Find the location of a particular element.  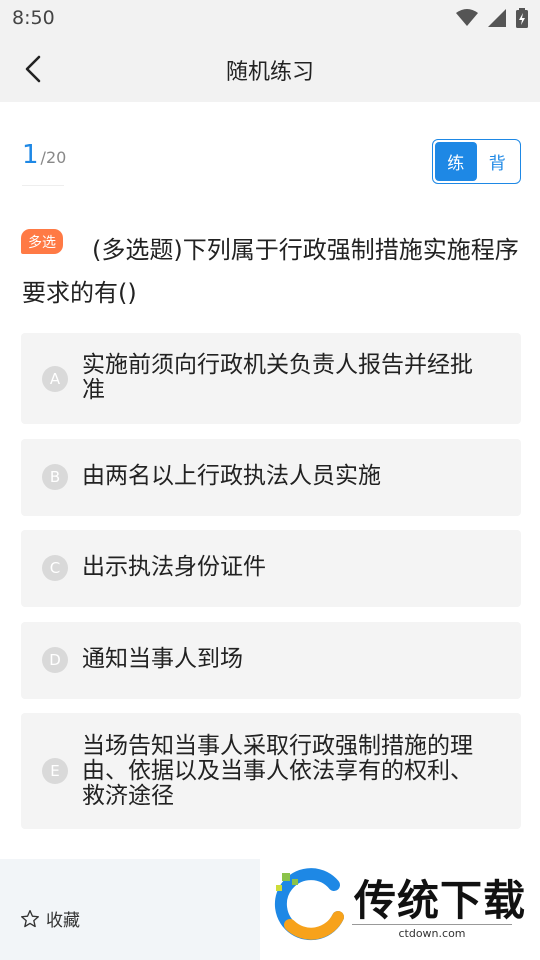

status-icons is located at coordinates (492, 18).